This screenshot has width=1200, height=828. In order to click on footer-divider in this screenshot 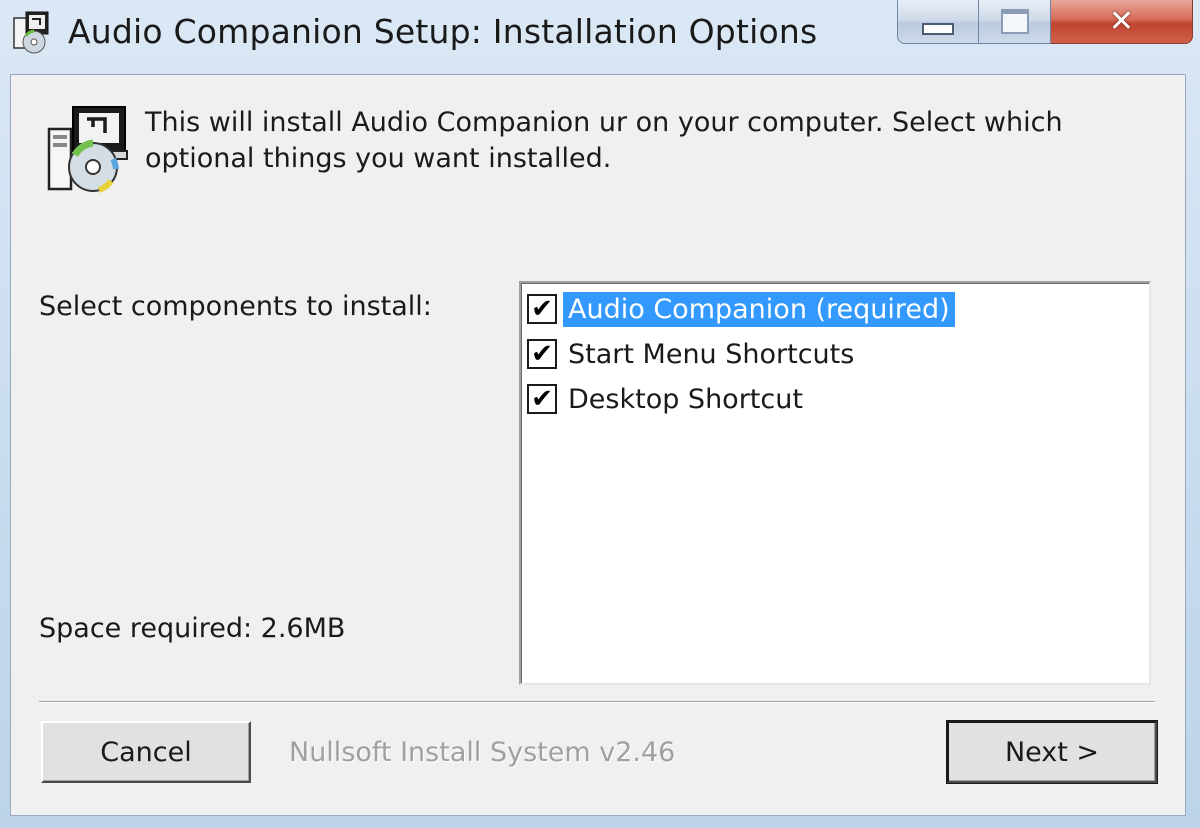, I will do `click(597, 702)`.